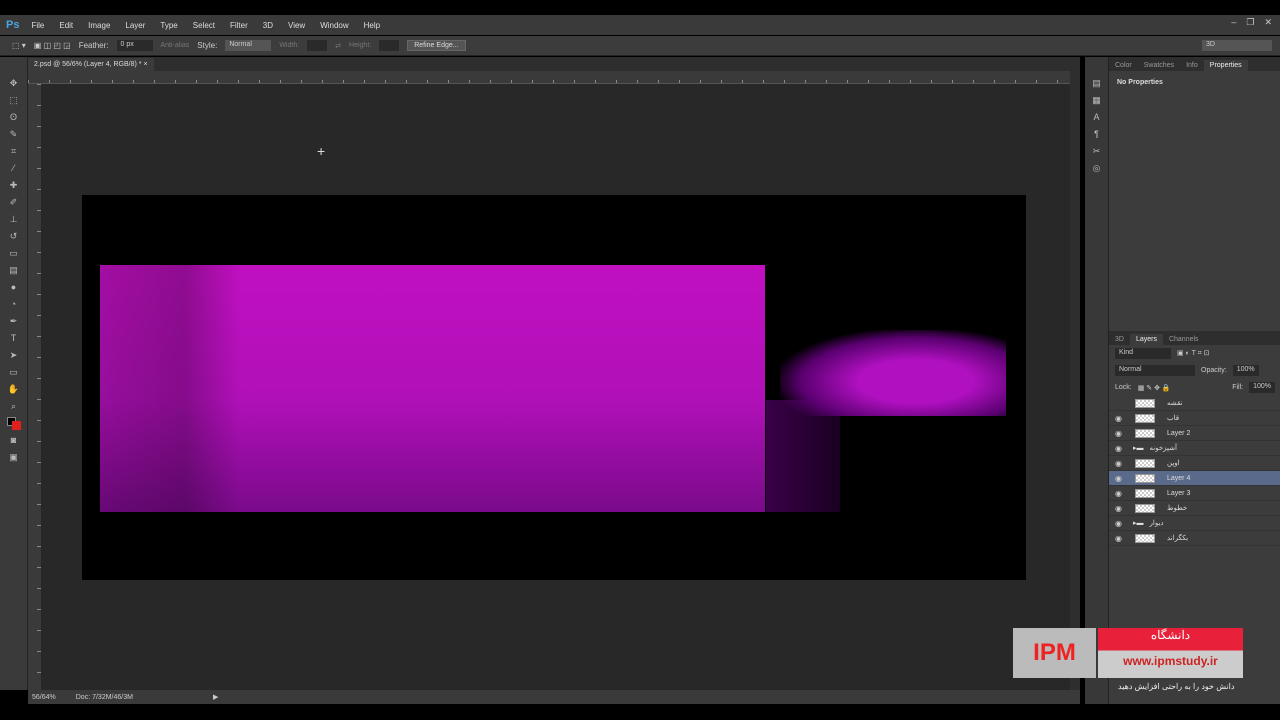  What do you see at coordinates (14, 321) in the screenshot?
I see `pen-tool-icon: ✒` at bounding box center [14, 321].